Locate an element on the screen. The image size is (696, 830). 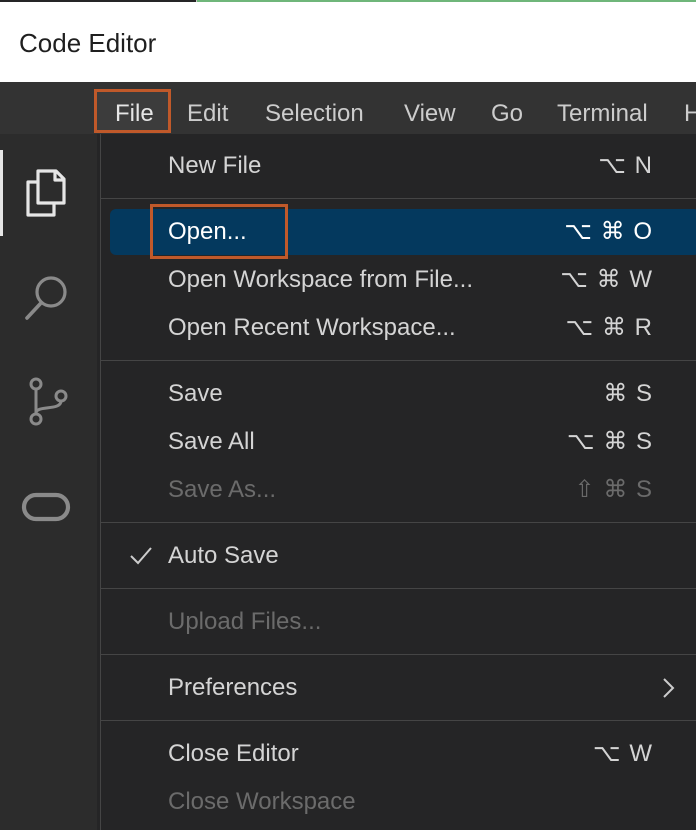
menu-item-preferences: Preferences is located at coordinates (398, 688).